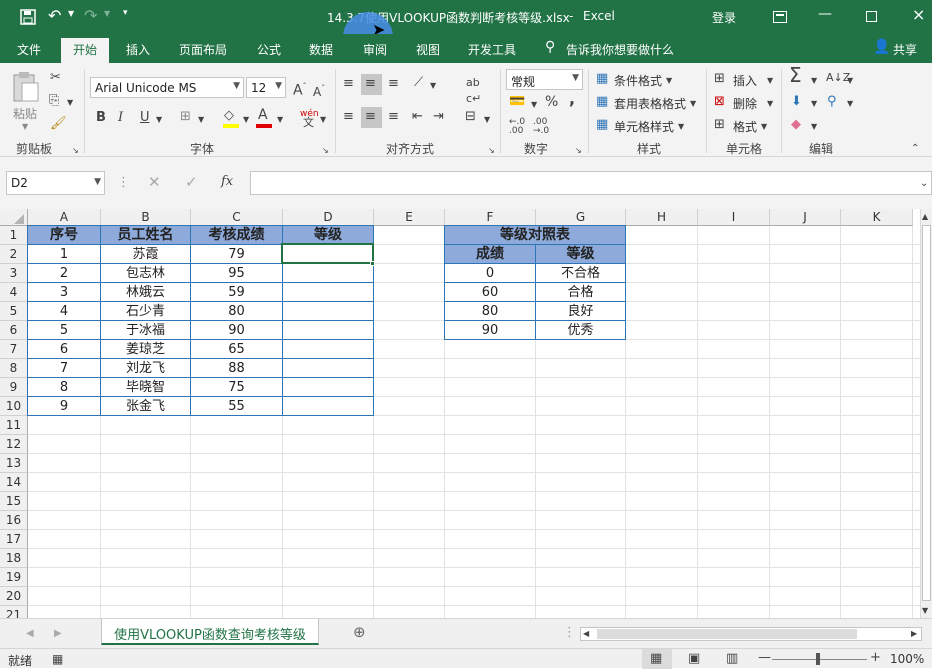 This screenshot has width=932, height=669. I want to click on lookup-cell: 优秀, so click(580, 330).